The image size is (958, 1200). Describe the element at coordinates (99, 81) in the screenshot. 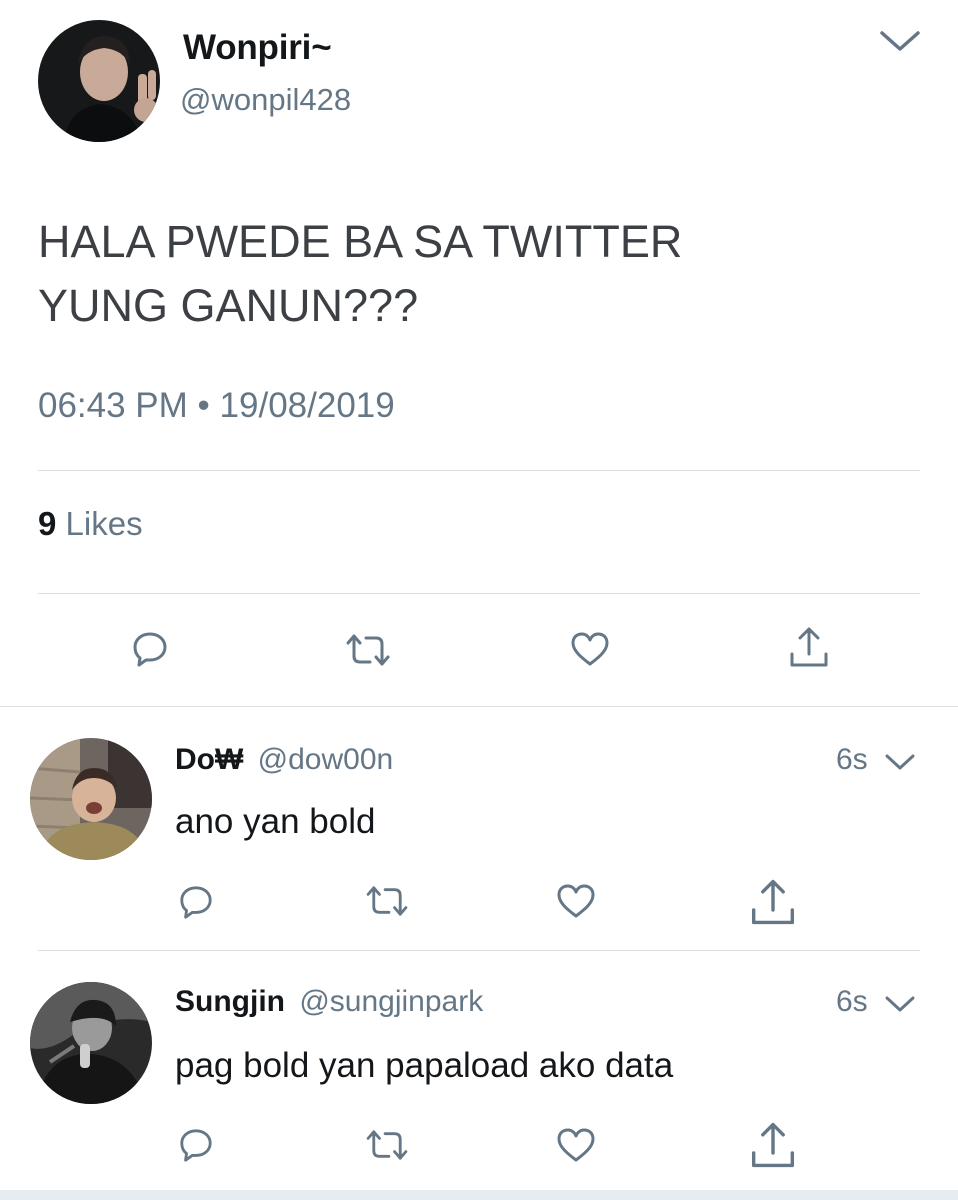

I see `author-avatar` at that location.